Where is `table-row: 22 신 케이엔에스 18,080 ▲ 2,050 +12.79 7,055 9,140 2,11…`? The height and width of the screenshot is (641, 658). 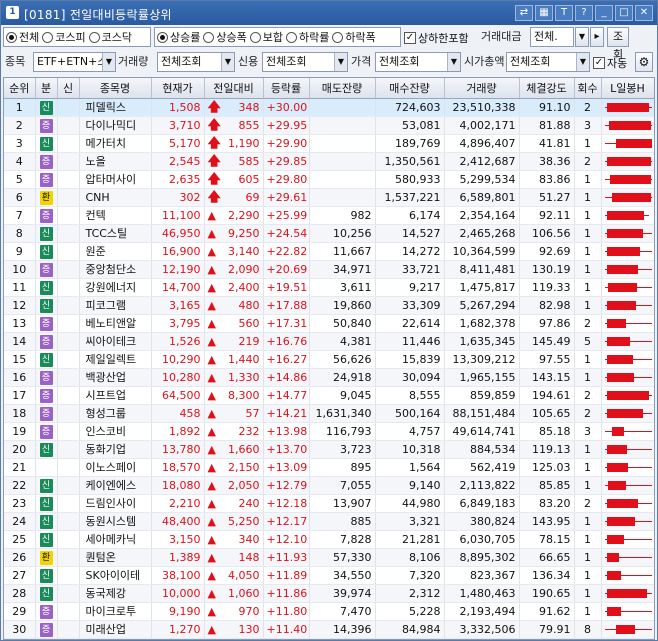 table-row: 22 신 케이엔에스 18,080 ▲ 2,050 +12.79 7,055 9,140 2,11… is located at coordinates (329, 485).